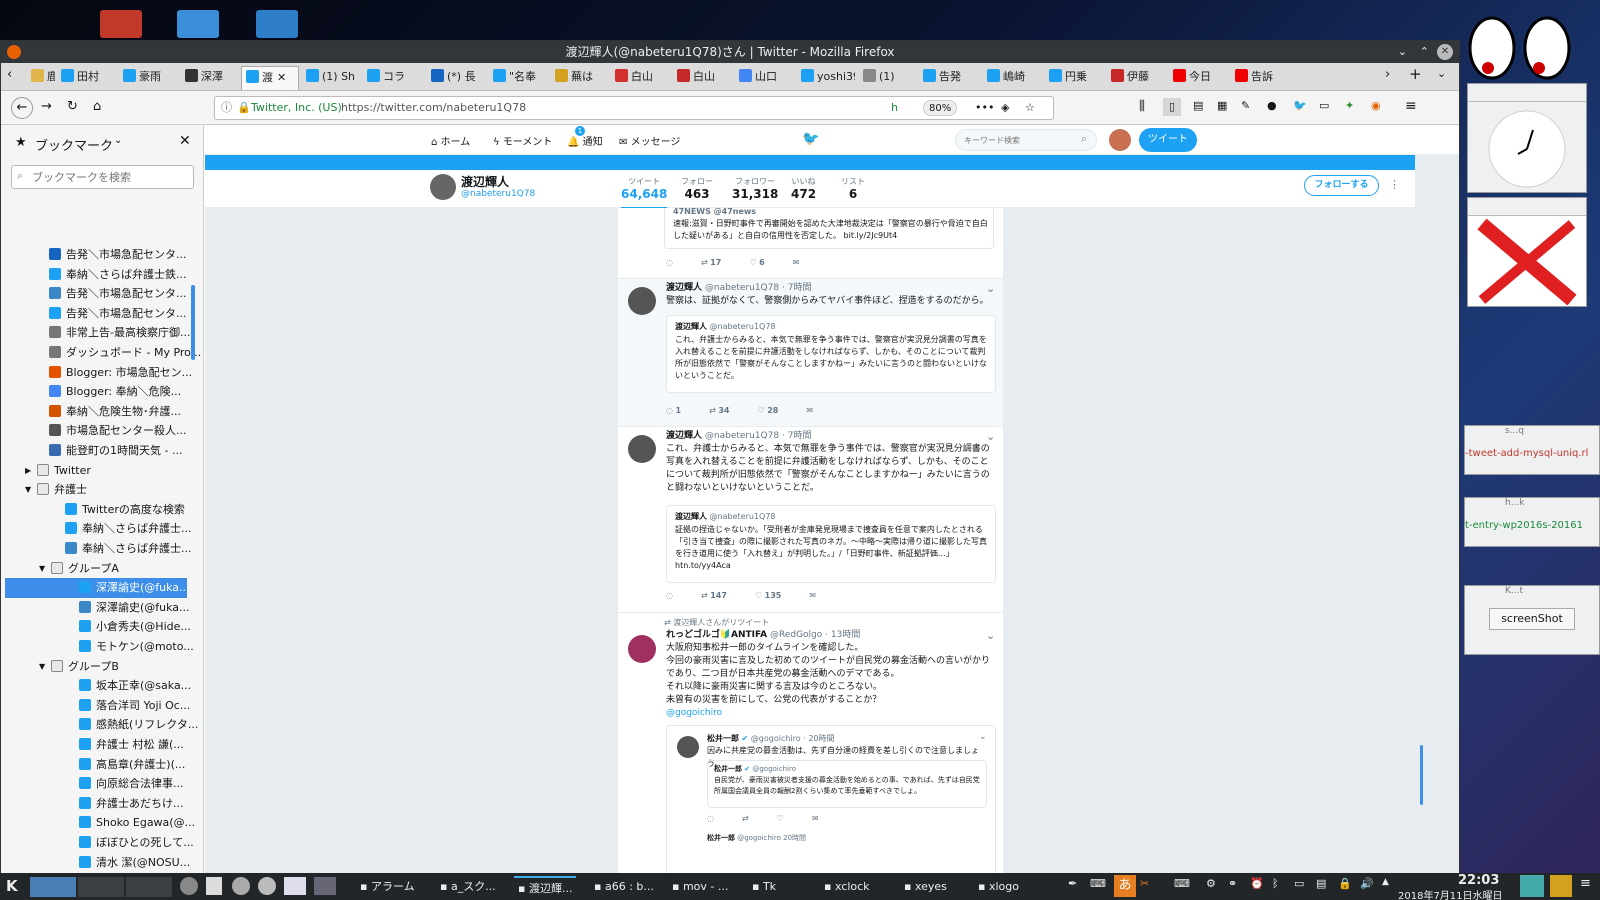 Image resolution: width=1600 pixels, height=900 pixels. What do you see at coordinates (114, 490) in the screenshot?
I see `bookmark-folder: ▼ 弁護士` at bounding box center [114, 490].